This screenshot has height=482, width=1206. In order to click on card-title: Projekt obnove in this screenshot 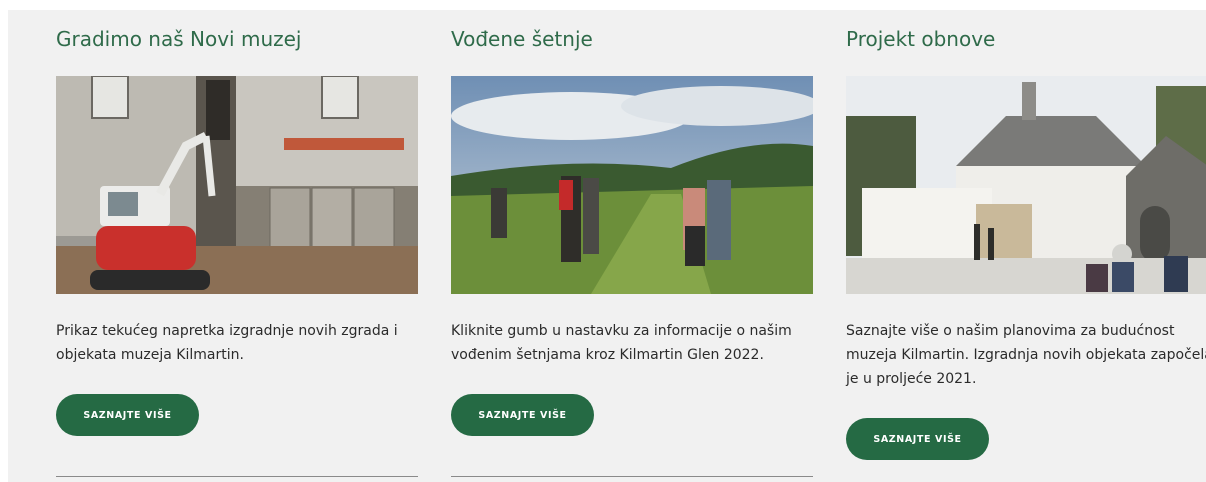, I will do `click(921, 39)`.